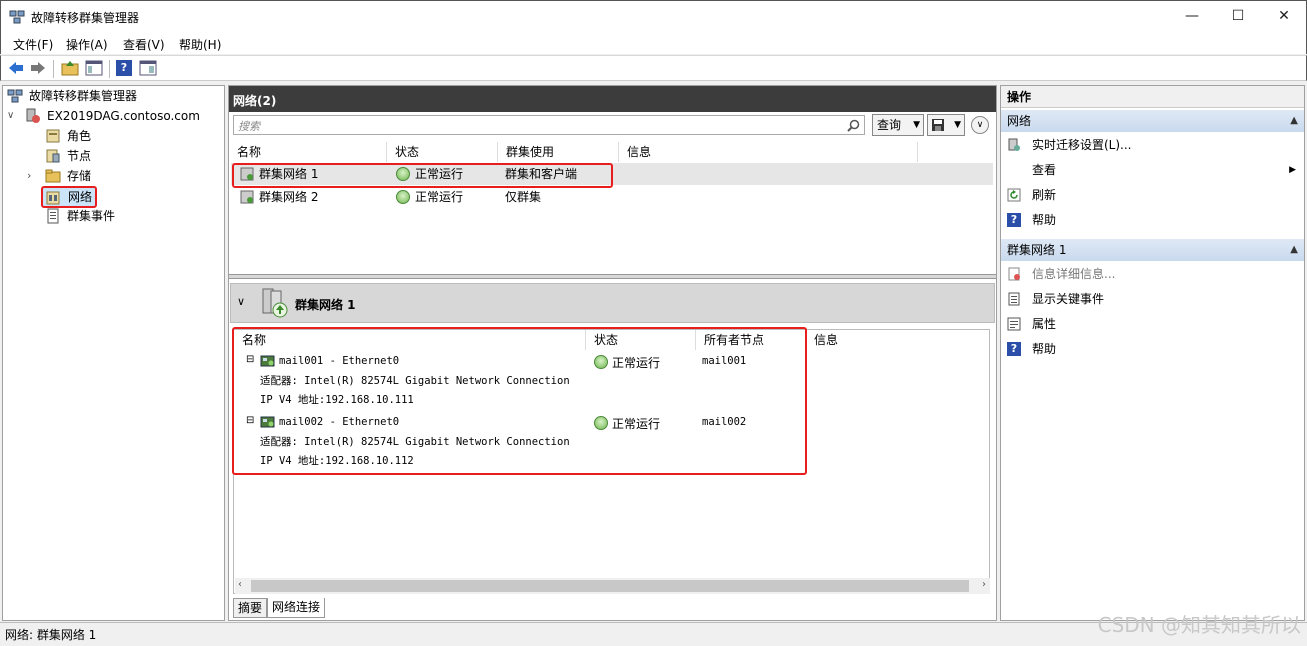 The width and height of the screenshot is (1307, 646). What do you see at coordinates (91, 216) in the screenshot?
I see `tree-item-label: 群集事件` at bounding box center [91, 216].